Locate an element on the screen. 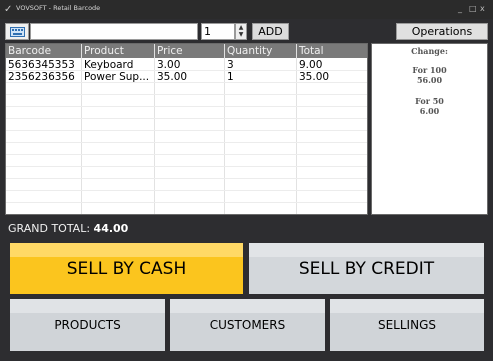 The image size is (493, 361). customers-button: CUSTOMERS is located at coordinates (247, 325).